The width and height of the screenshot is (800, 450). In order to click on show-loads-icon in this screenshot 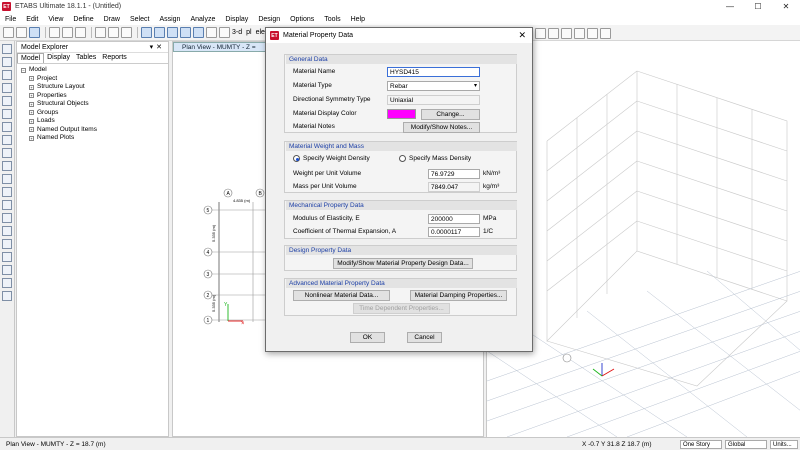, I will do `click(566, 33)`.